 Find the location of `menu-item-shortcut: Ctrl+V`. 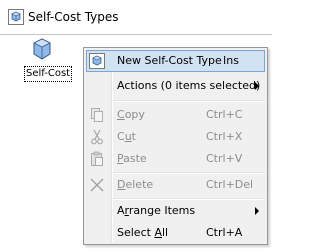

menu-item-shortcut: Ctrl+V is located at coordinates (224, 158).